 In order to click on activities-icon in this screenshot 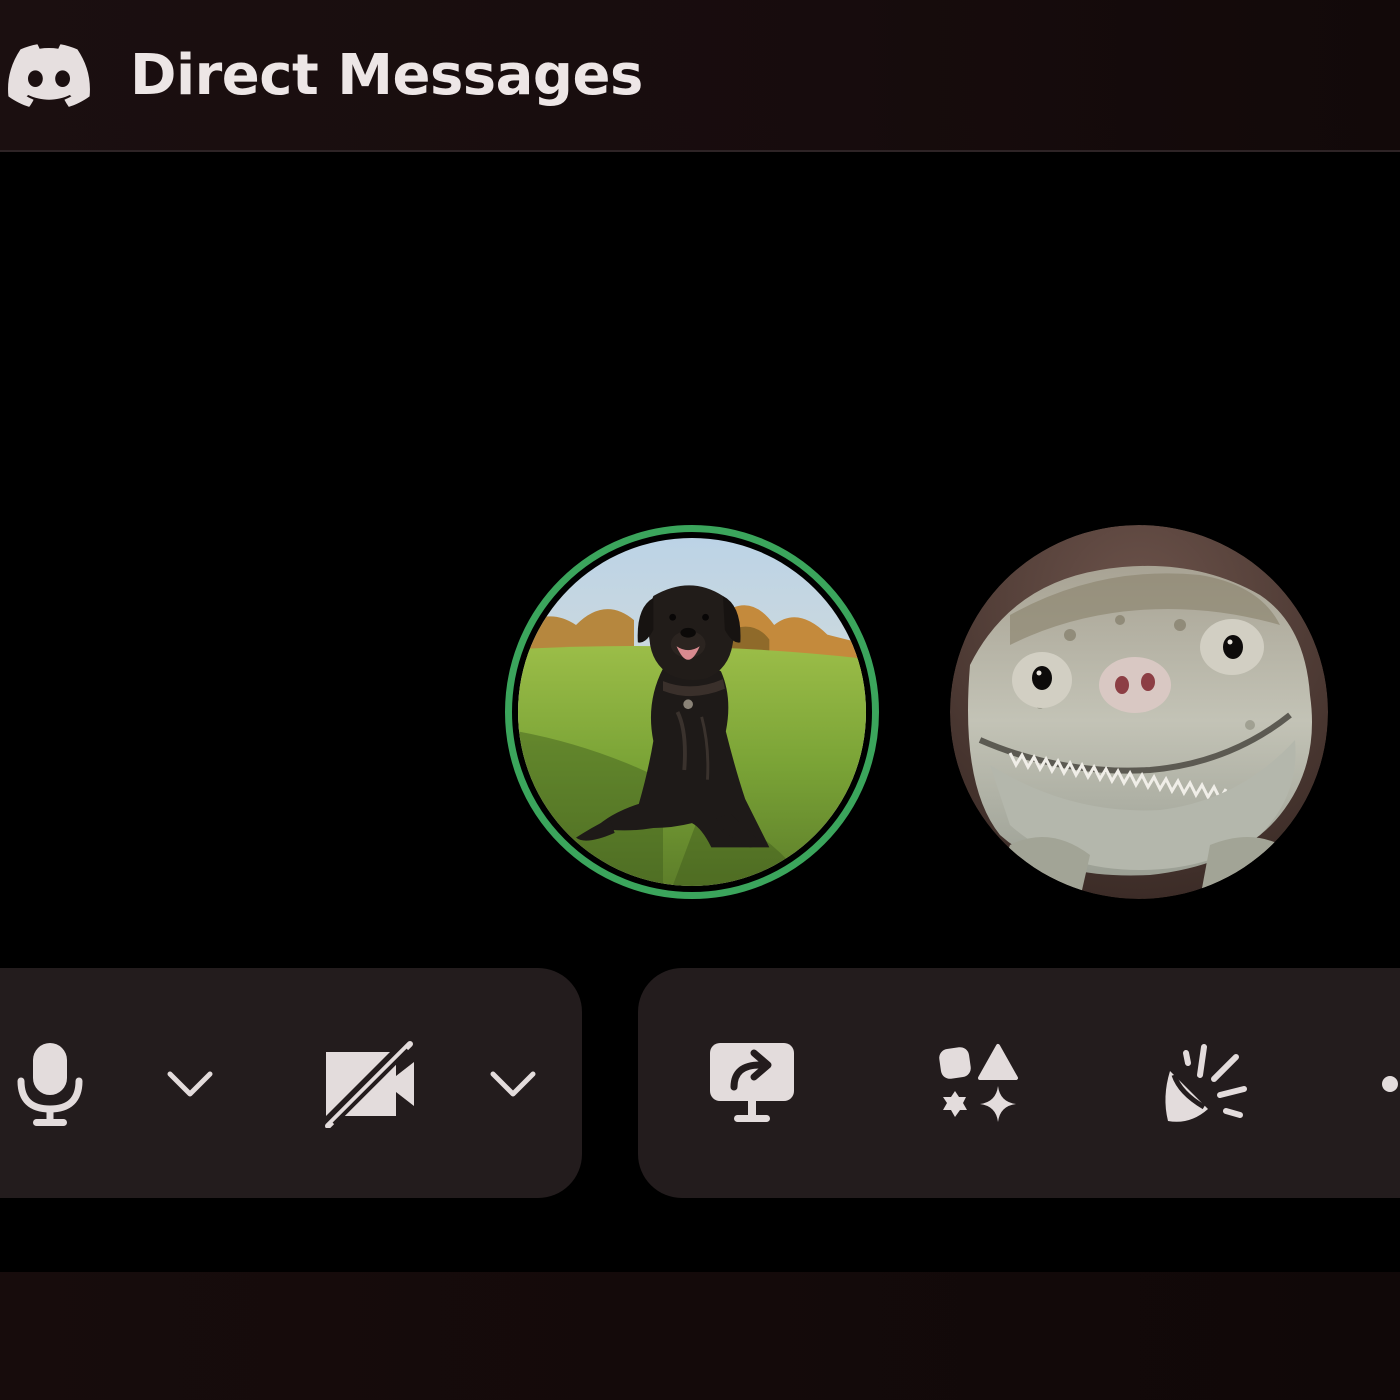, I will do `click(978, 1083)`.